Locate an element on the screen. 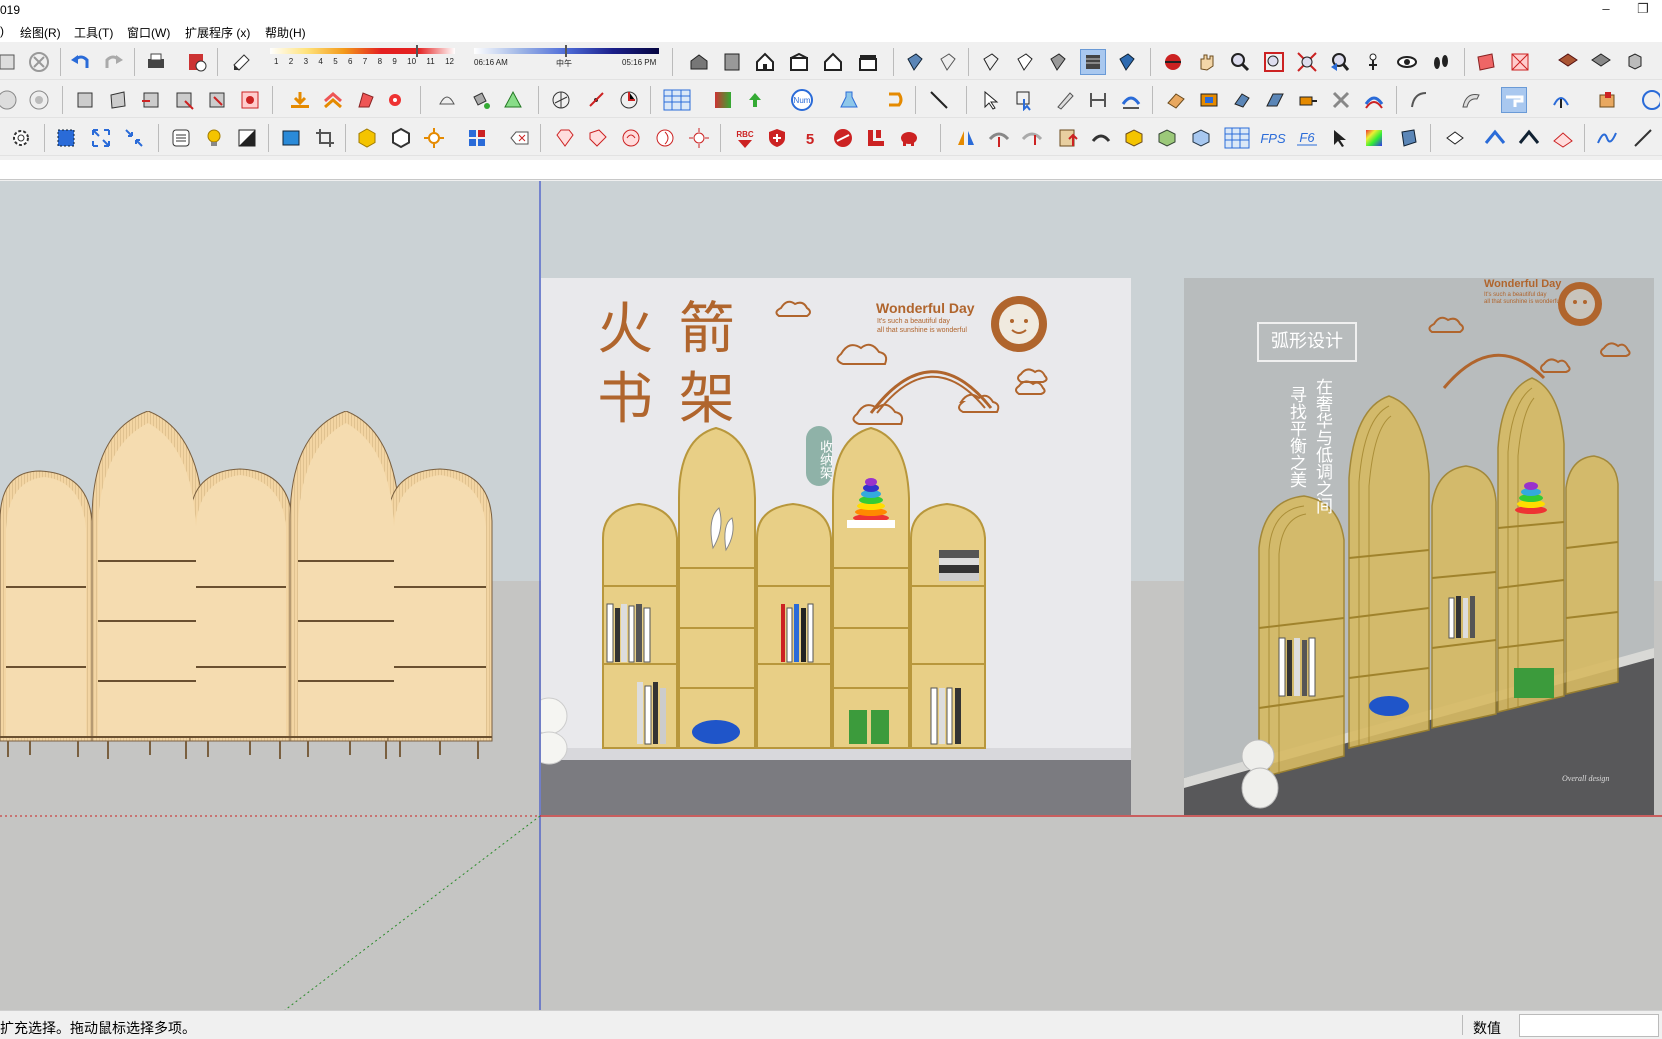 The image size is (1662, 1039). model-info-icon is located at coordinates (197, 62).